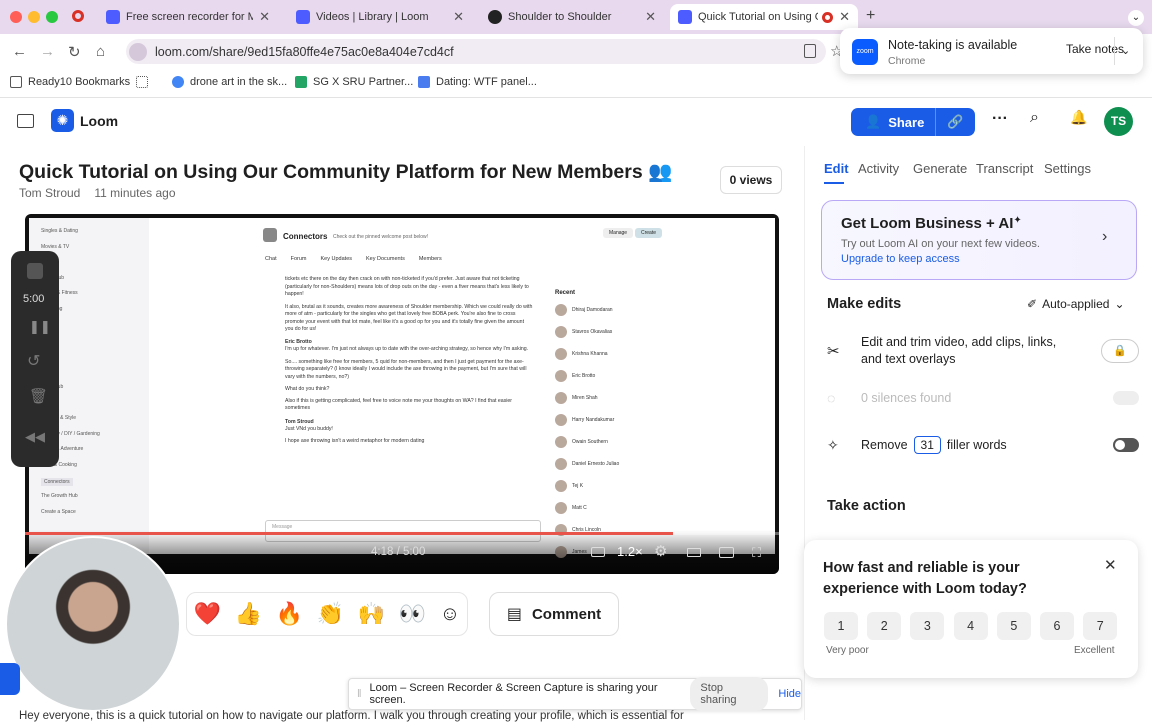  I want to click on hide-share-bar-button: Hide, so click(789, 694).